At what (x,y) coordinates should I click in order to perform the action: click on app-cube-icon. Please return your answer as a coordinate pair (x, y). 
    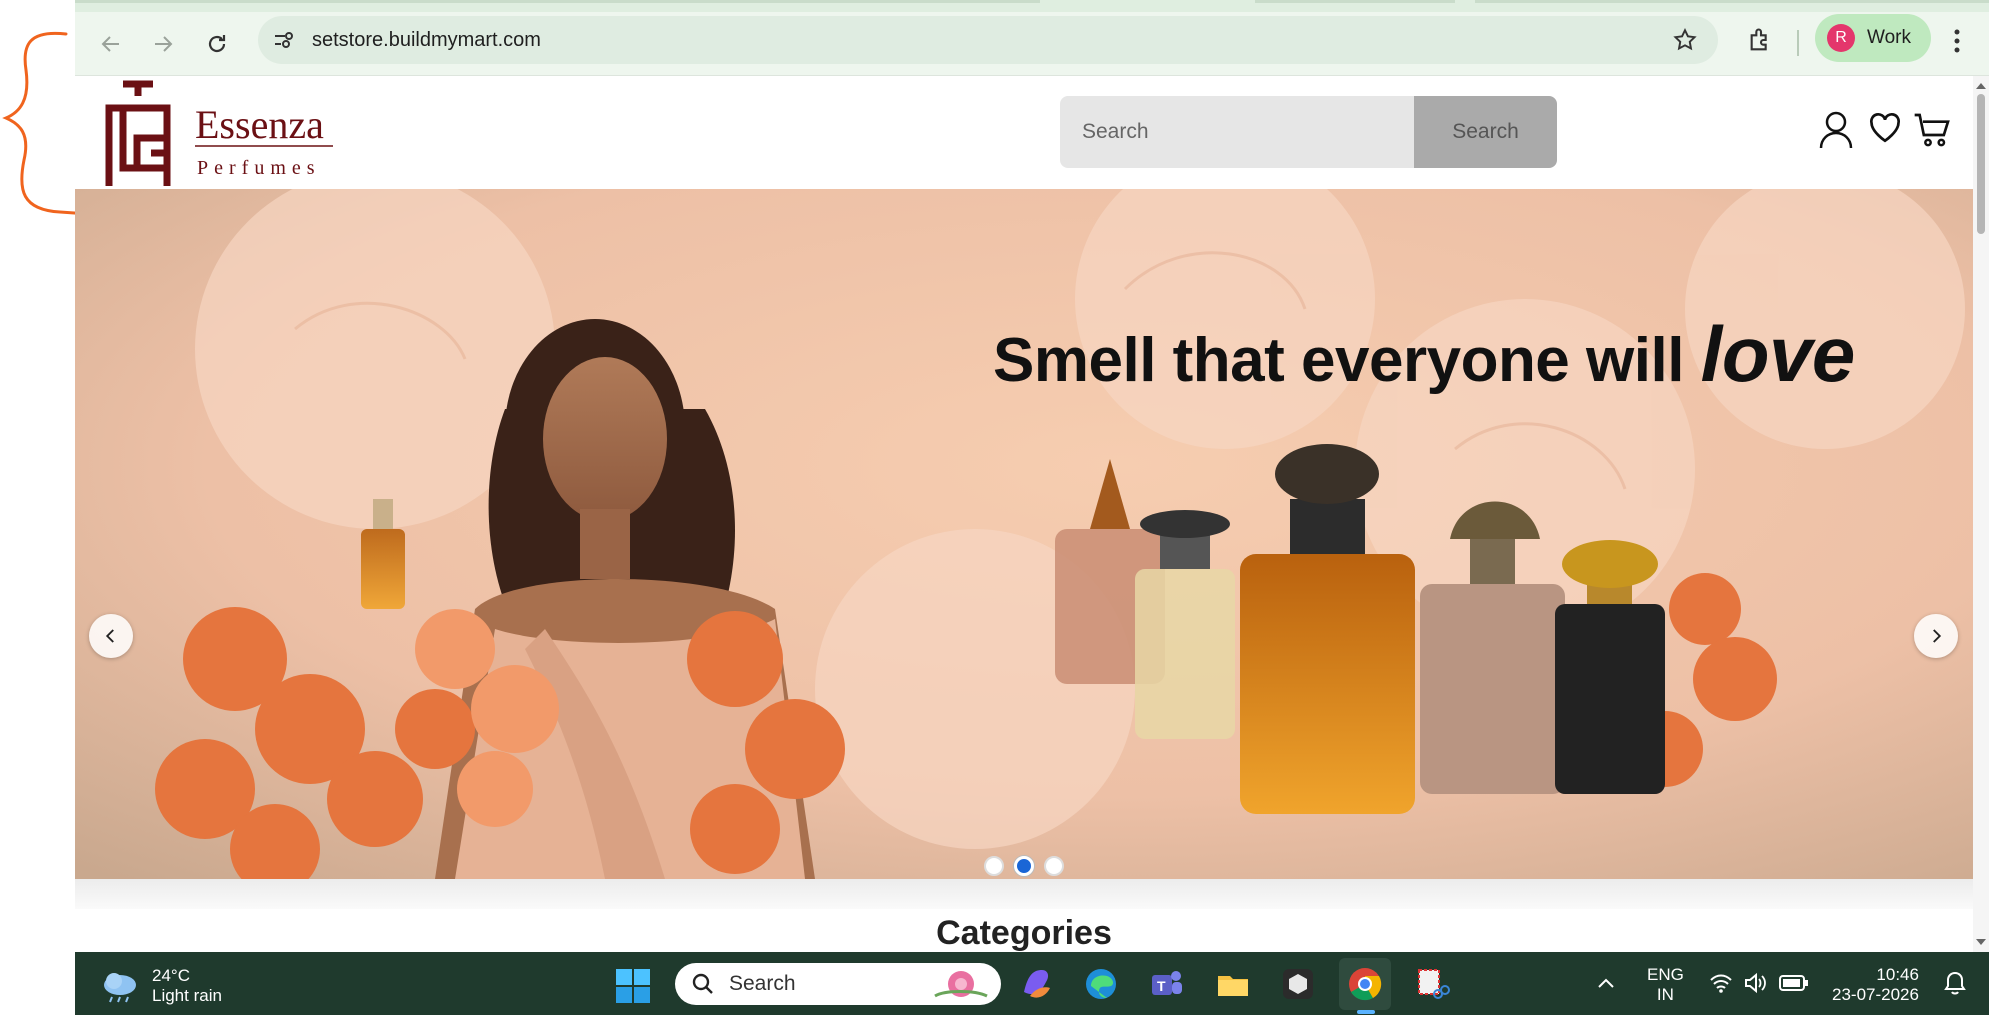
    Looking at the image, I should click on (1298, 984).